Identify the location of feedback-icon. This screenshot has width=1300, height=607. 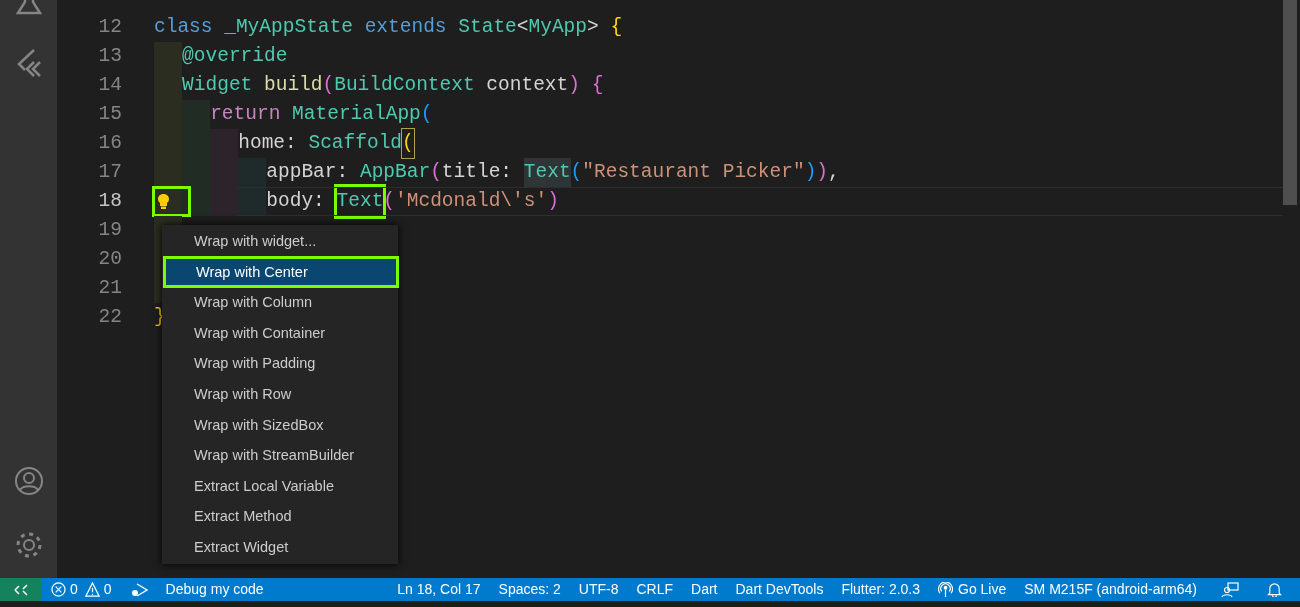
(1230, 589).